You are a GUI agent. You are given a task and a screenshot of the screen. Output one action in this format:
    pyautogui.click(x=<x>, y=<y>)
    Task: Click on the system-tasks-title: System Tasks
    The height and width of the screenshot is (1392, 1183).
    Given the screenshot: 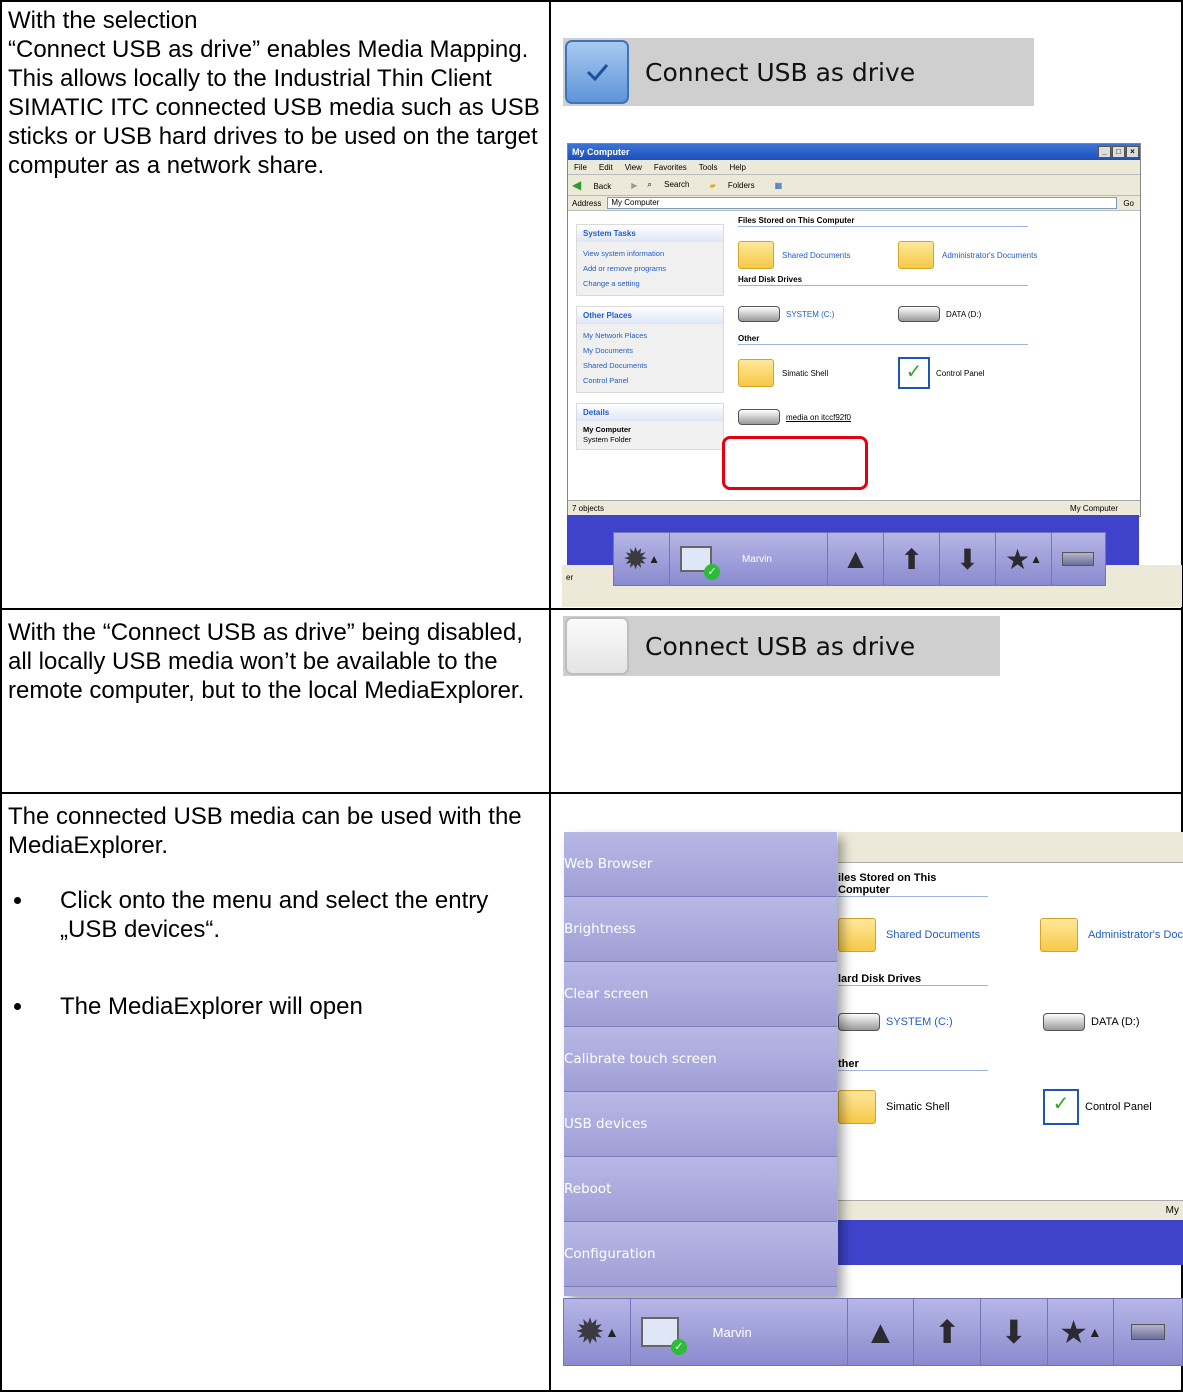 What is the action you would take?
    pyautogui.click(x=650, y=233)
    